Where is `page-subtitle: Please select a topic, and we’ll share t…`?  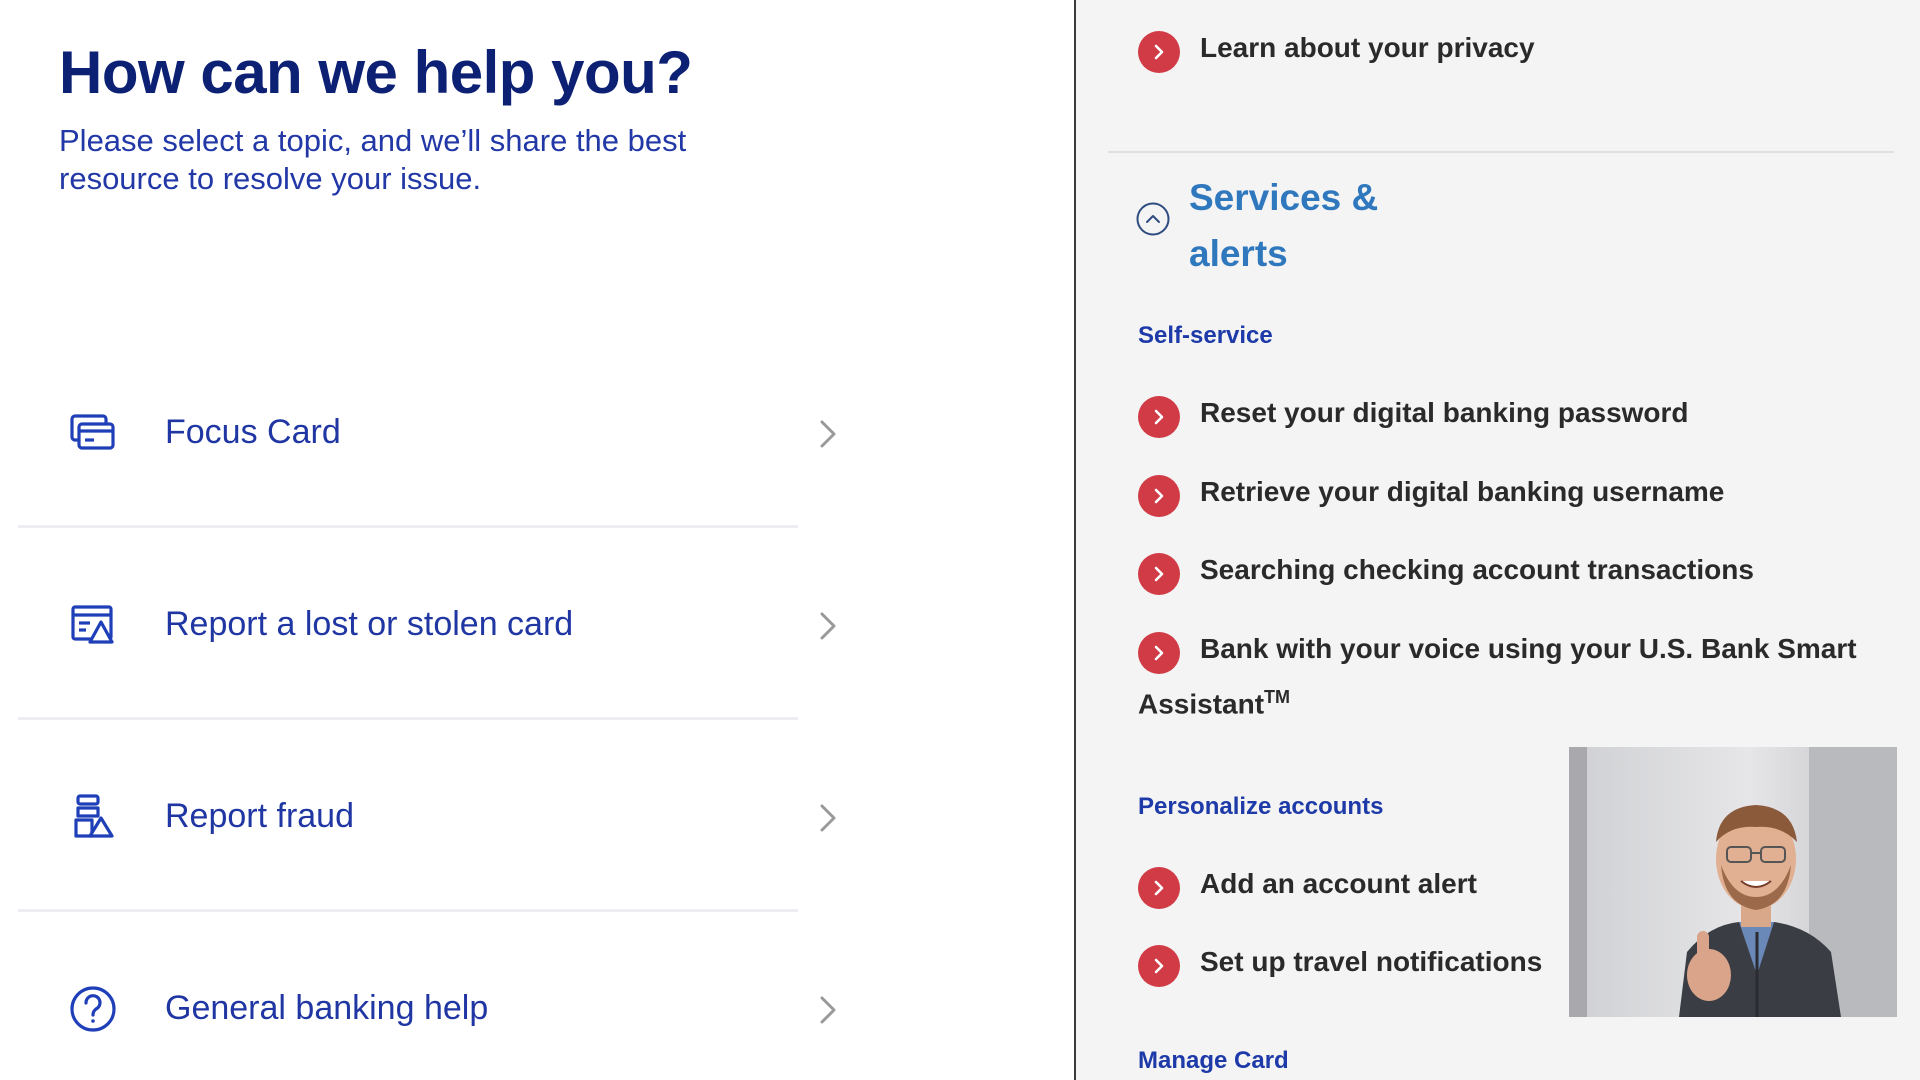
page-subtitle: Please select a topic, and we’ll share t… is located at coordinates (373, 159).